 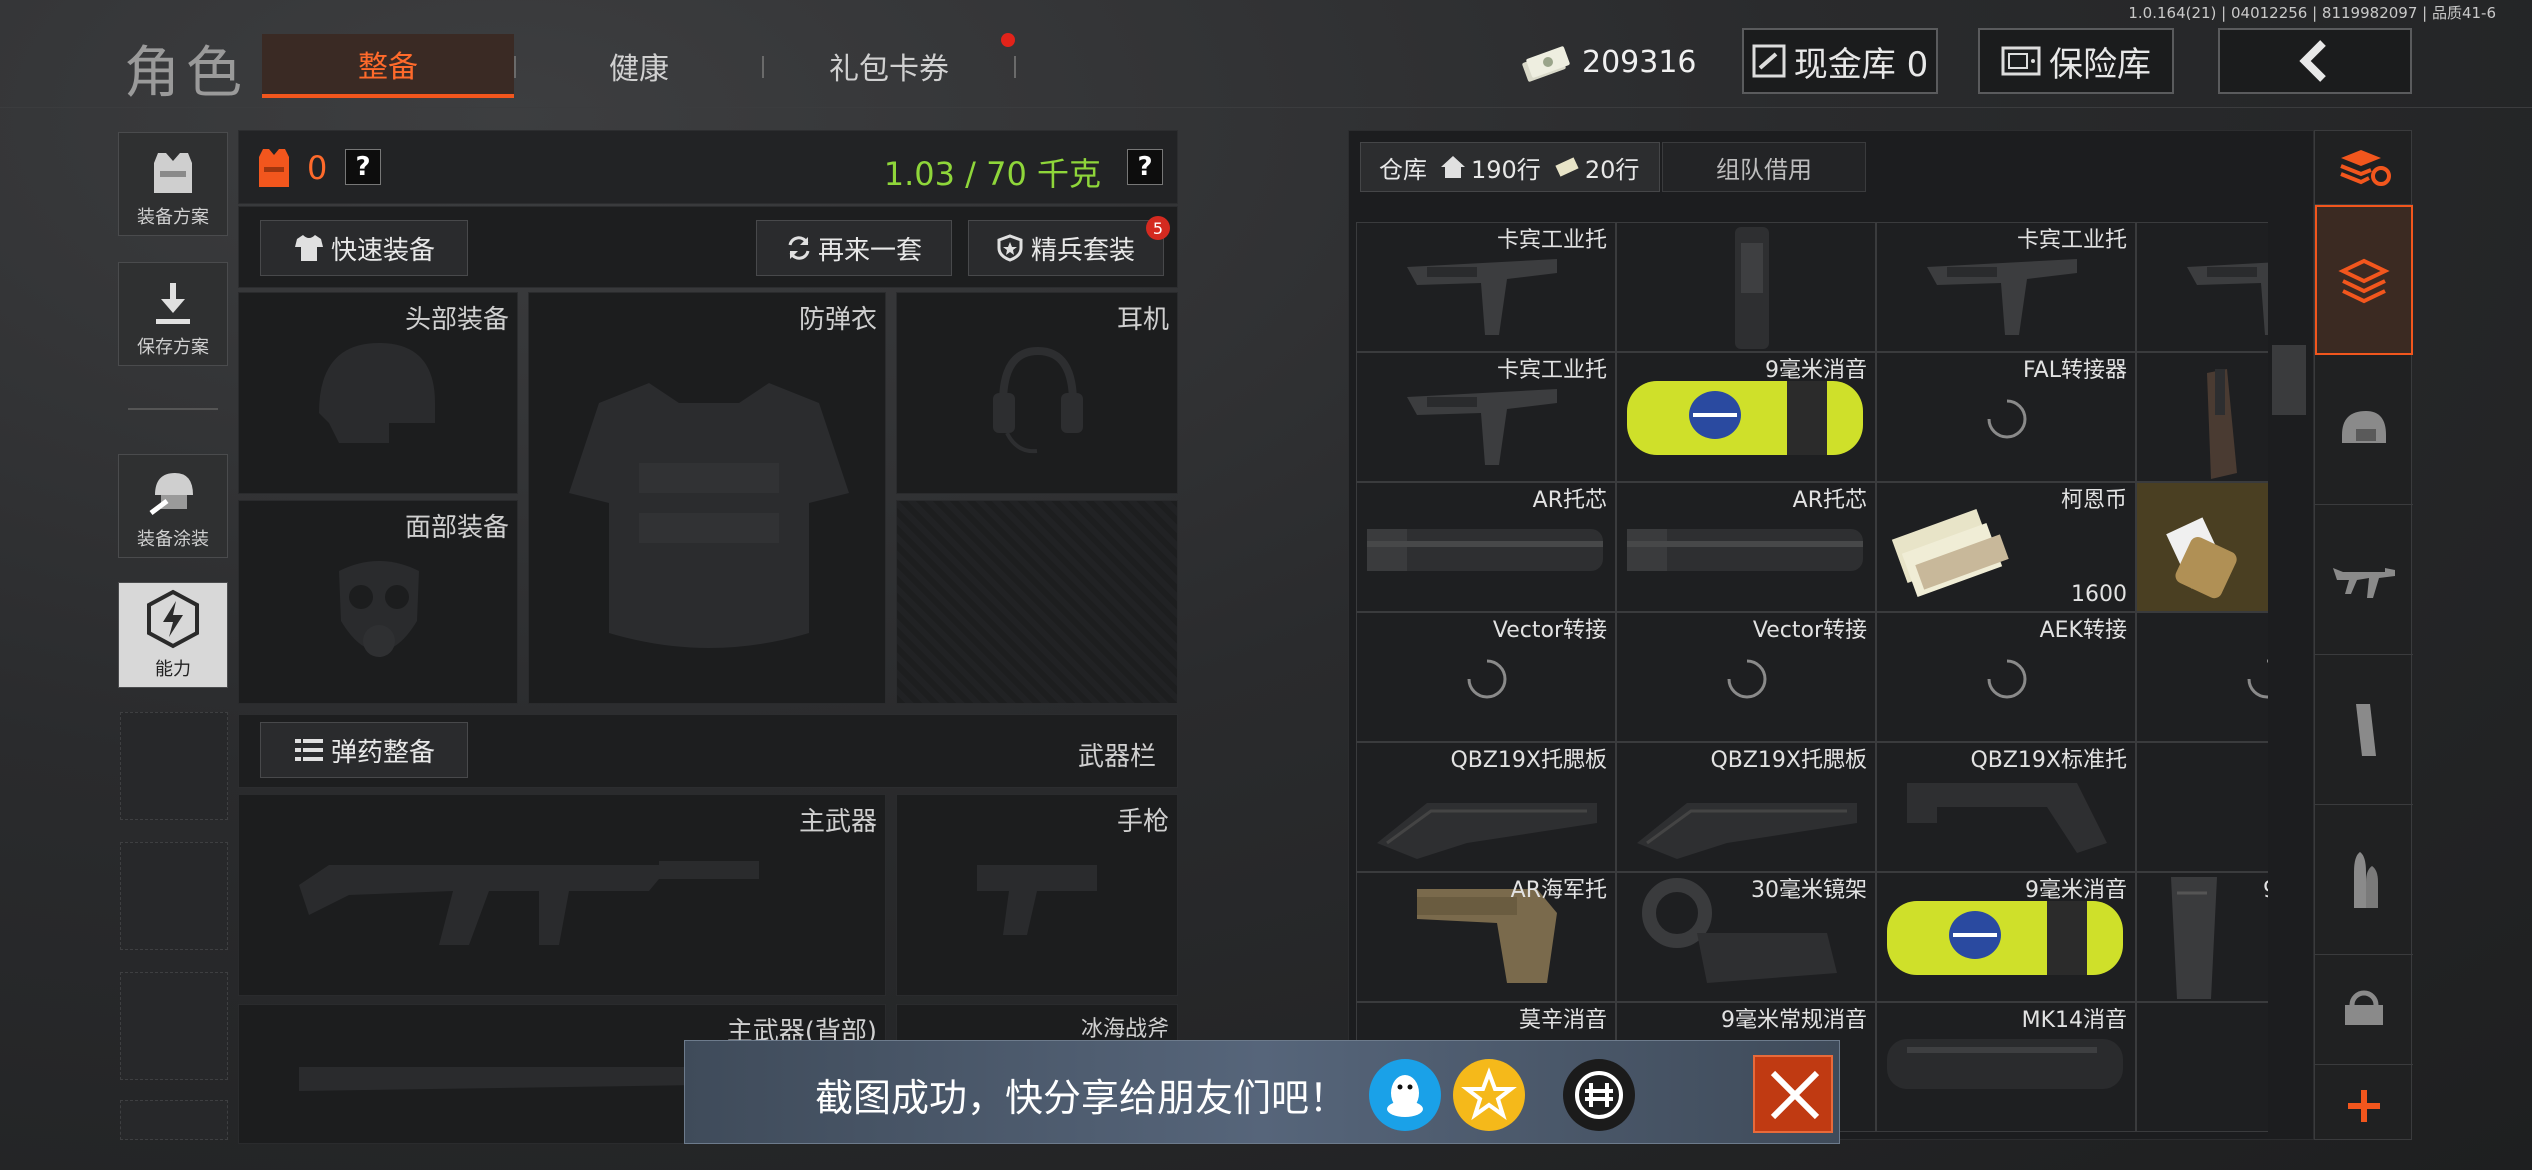 I want to click on sidebar-item-save-plan: 保存方案, so click(x=173, y=314).